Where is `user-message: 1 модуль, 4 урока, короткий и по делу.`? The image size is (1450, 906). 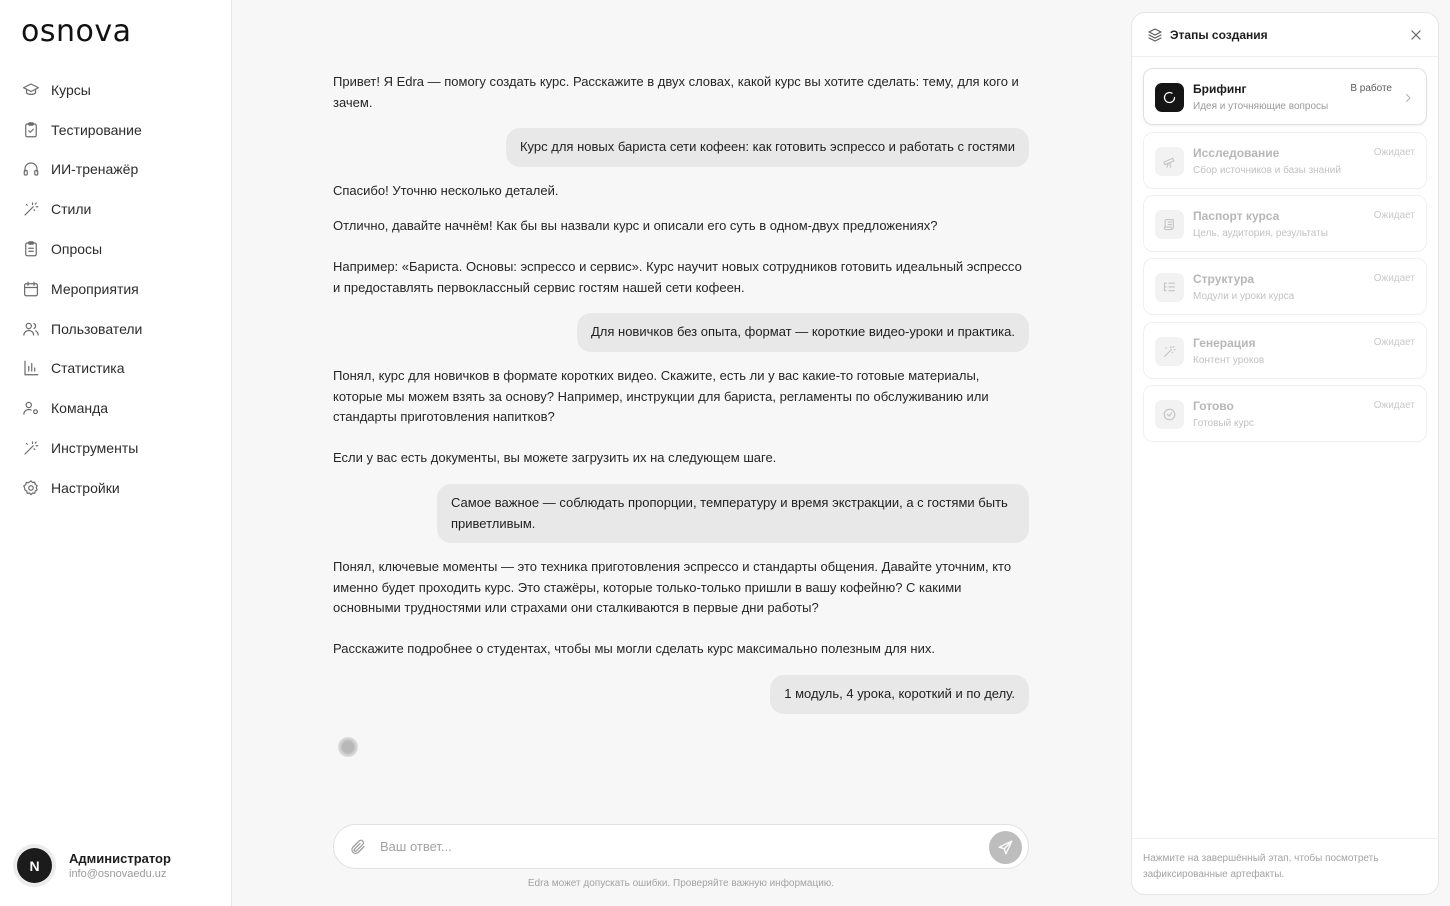
user-message: 1 модуль, 4 урока, короткий и по делу. is located at coordinates (899, 694).